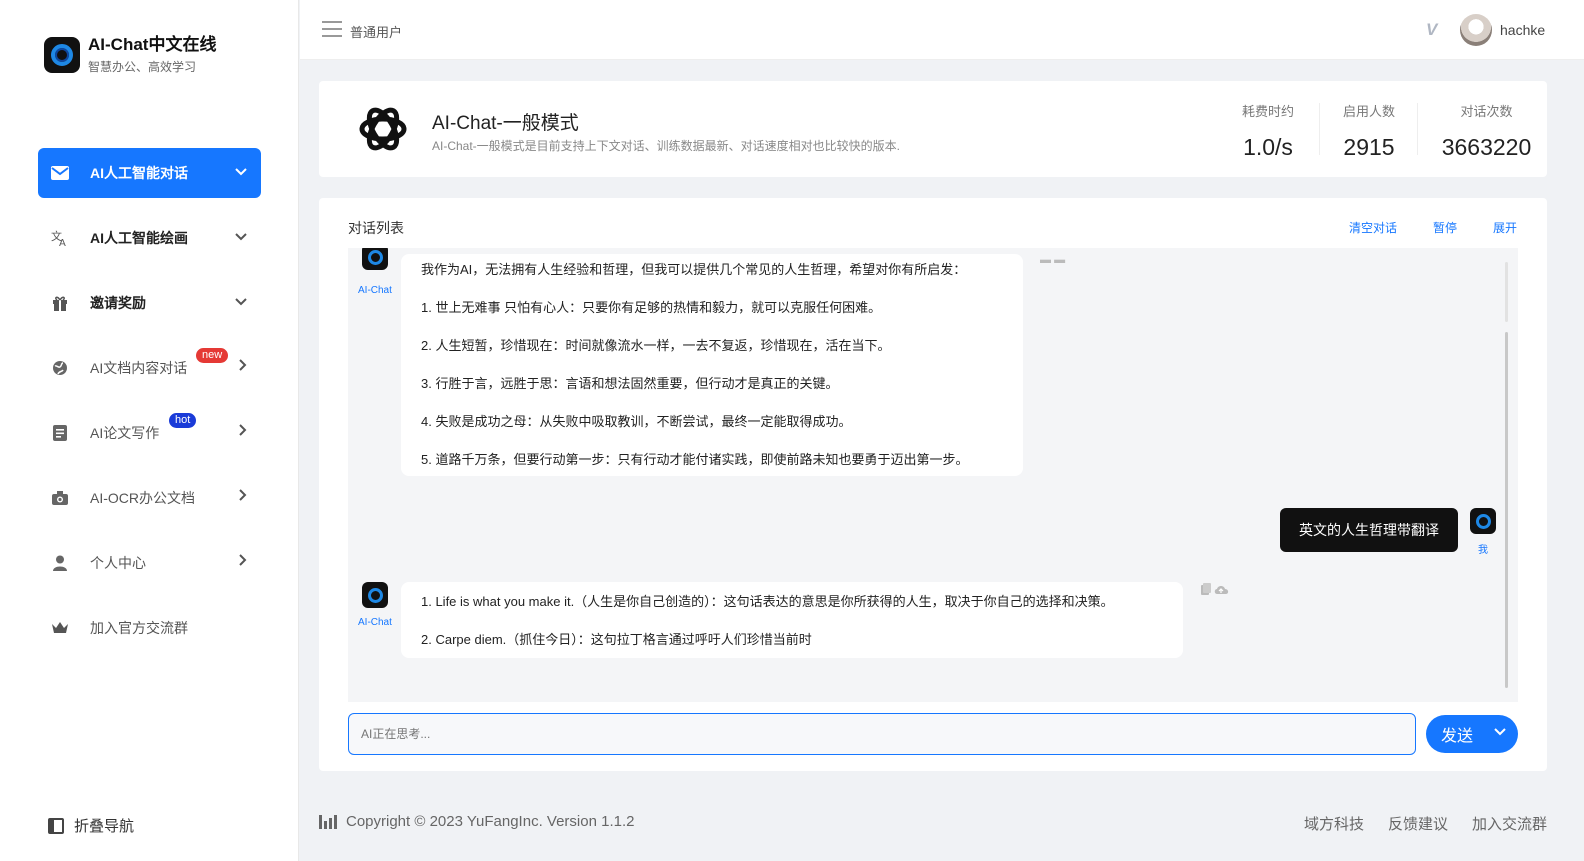 The height and width of the screenshot is (861, 1584). What do you see at coordinates (149, 563) in the screenshot?
I see `sidebar-item-profile: 个人中心` at bounding box center [149, 563].